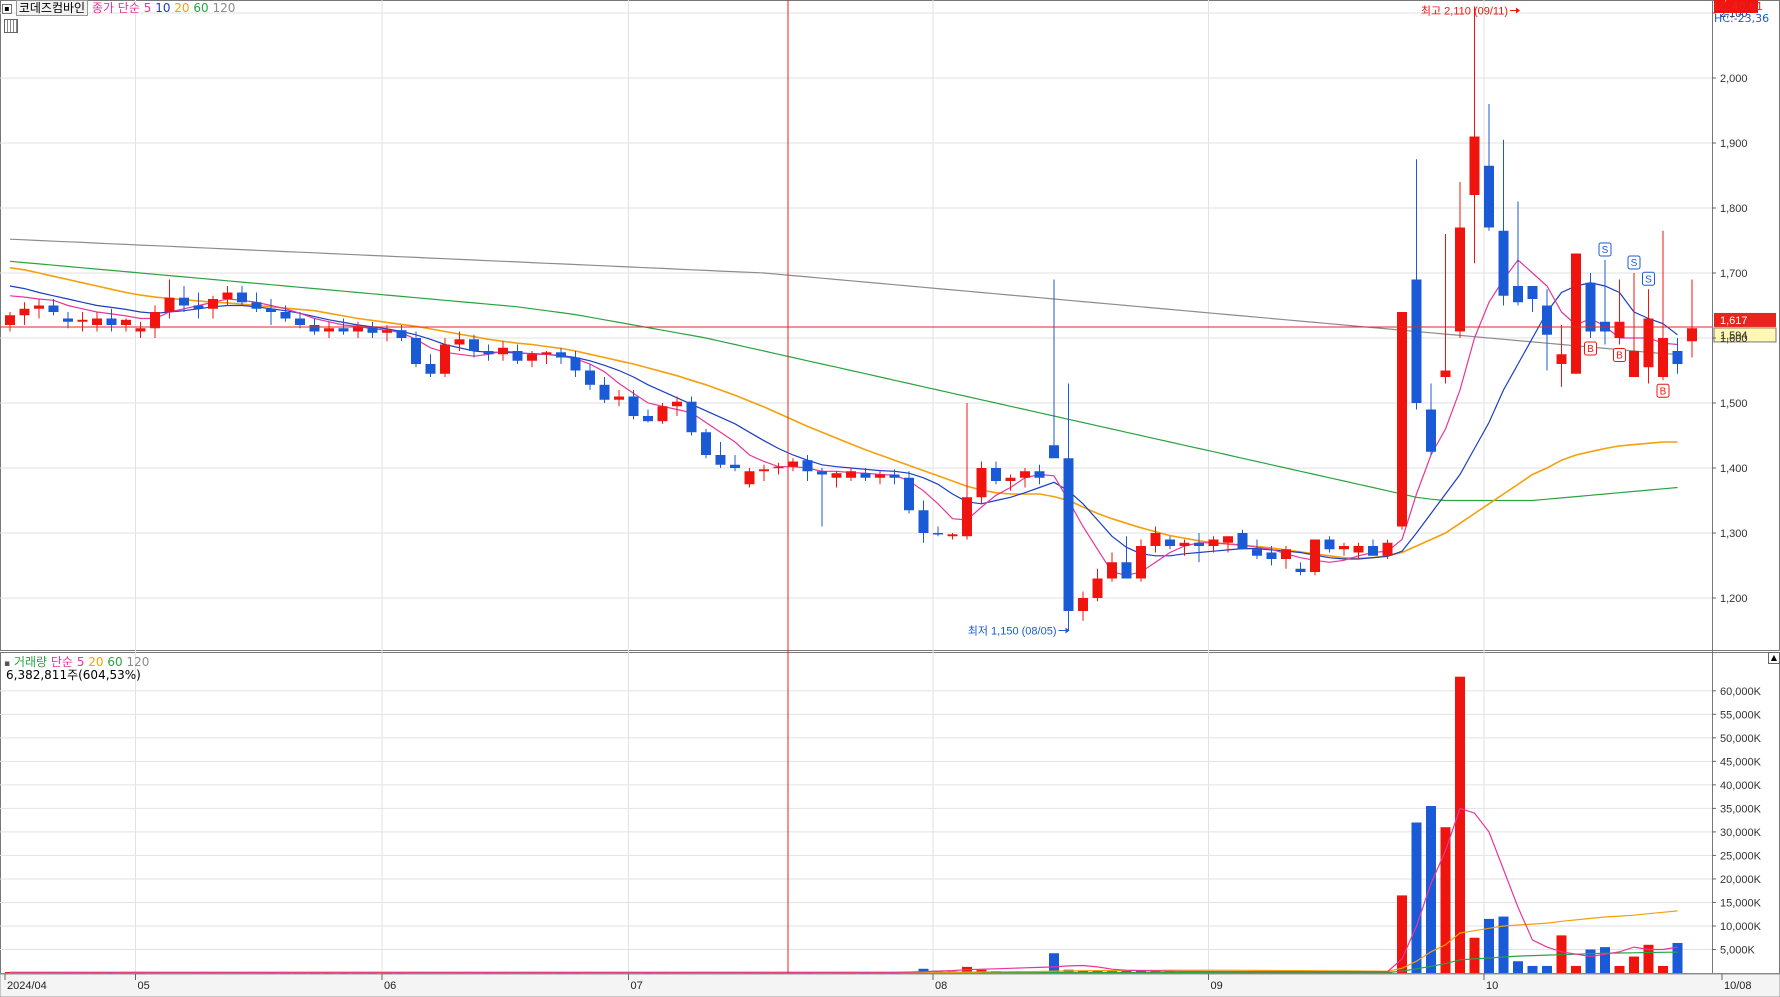 The height and width of the screenshot is (997, 1780). I want to click on price-tick-label: 1,800, so click(1734, 209).